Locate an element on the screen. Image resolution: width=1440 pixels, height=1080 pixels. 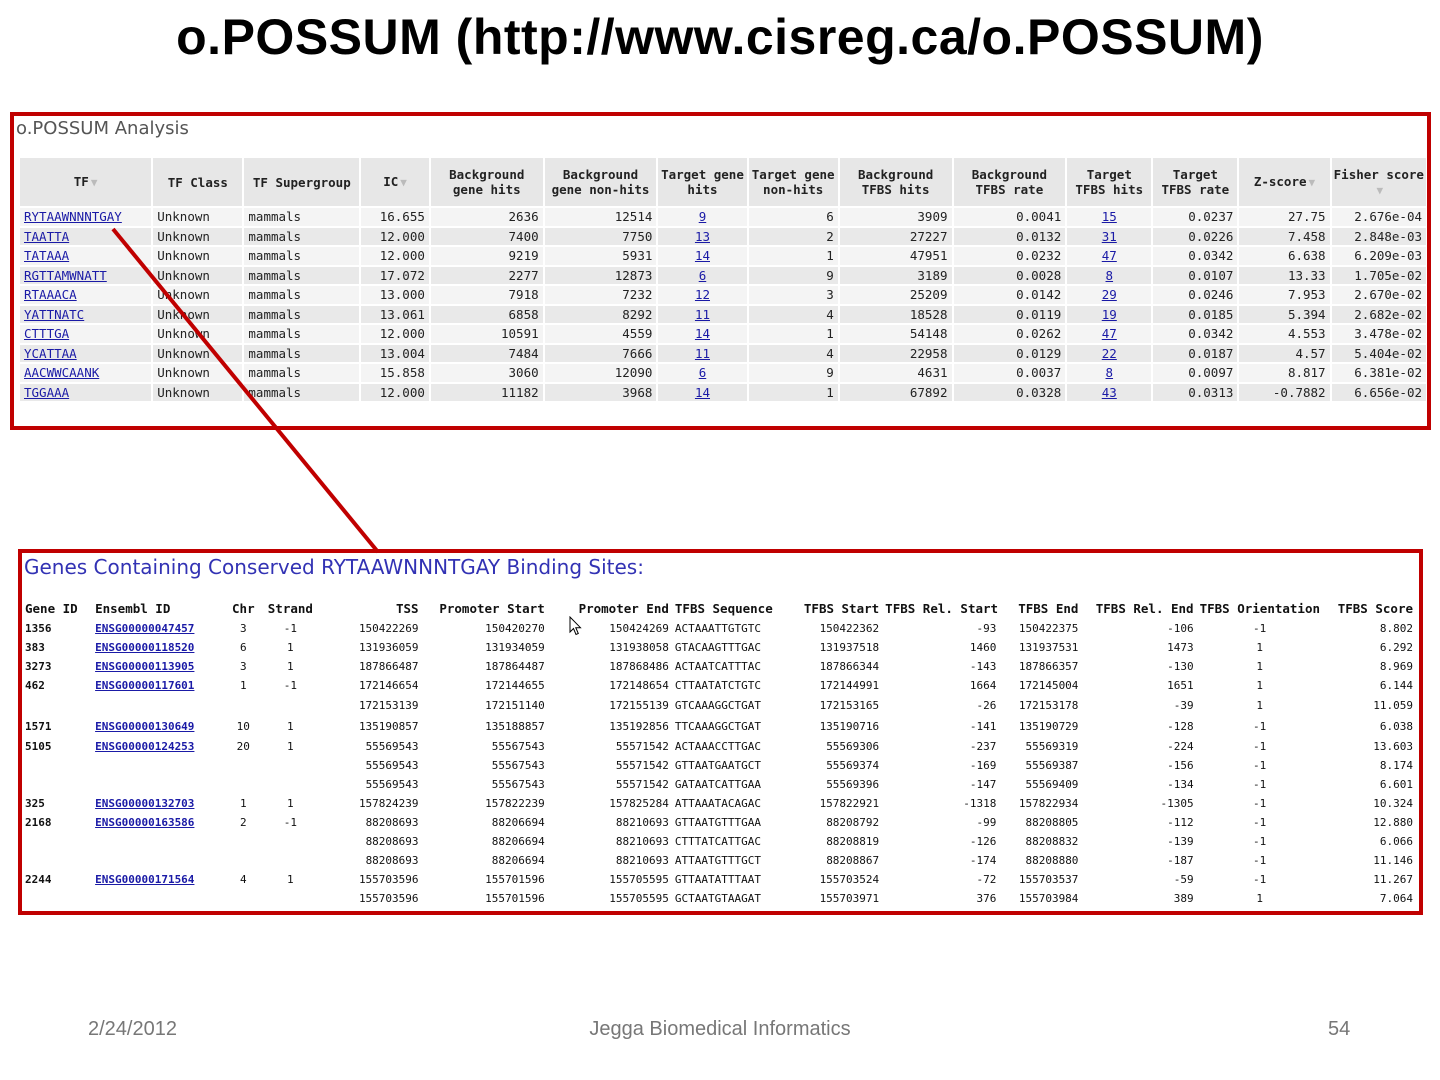
target-hits-link: 9 is located at coordinates (703, 216).